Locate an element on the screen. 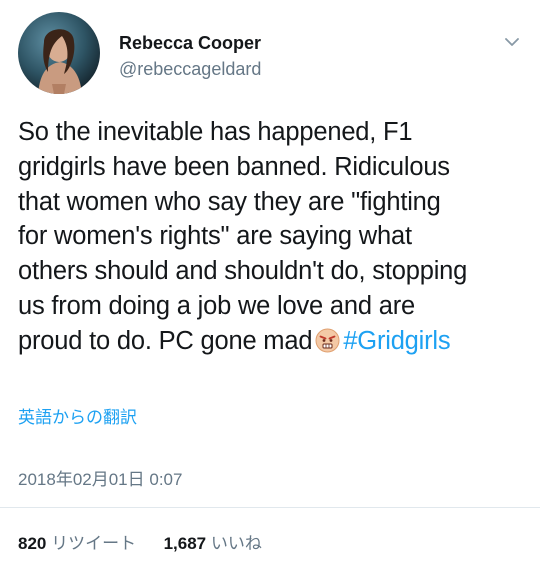 The width and height of the screenshot is (540, 563). tweet-header: Rebecca Cooper @rebeccageldard is located at coordinates (273, 54).